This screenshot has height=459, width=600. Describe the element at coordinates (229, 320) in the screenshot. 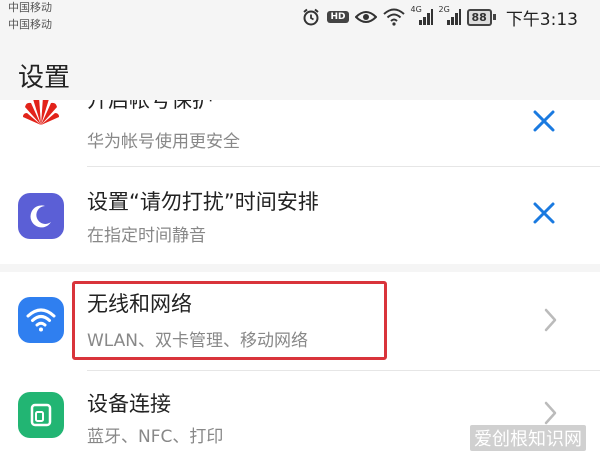

I see `highlight-annotation-box` at that location.